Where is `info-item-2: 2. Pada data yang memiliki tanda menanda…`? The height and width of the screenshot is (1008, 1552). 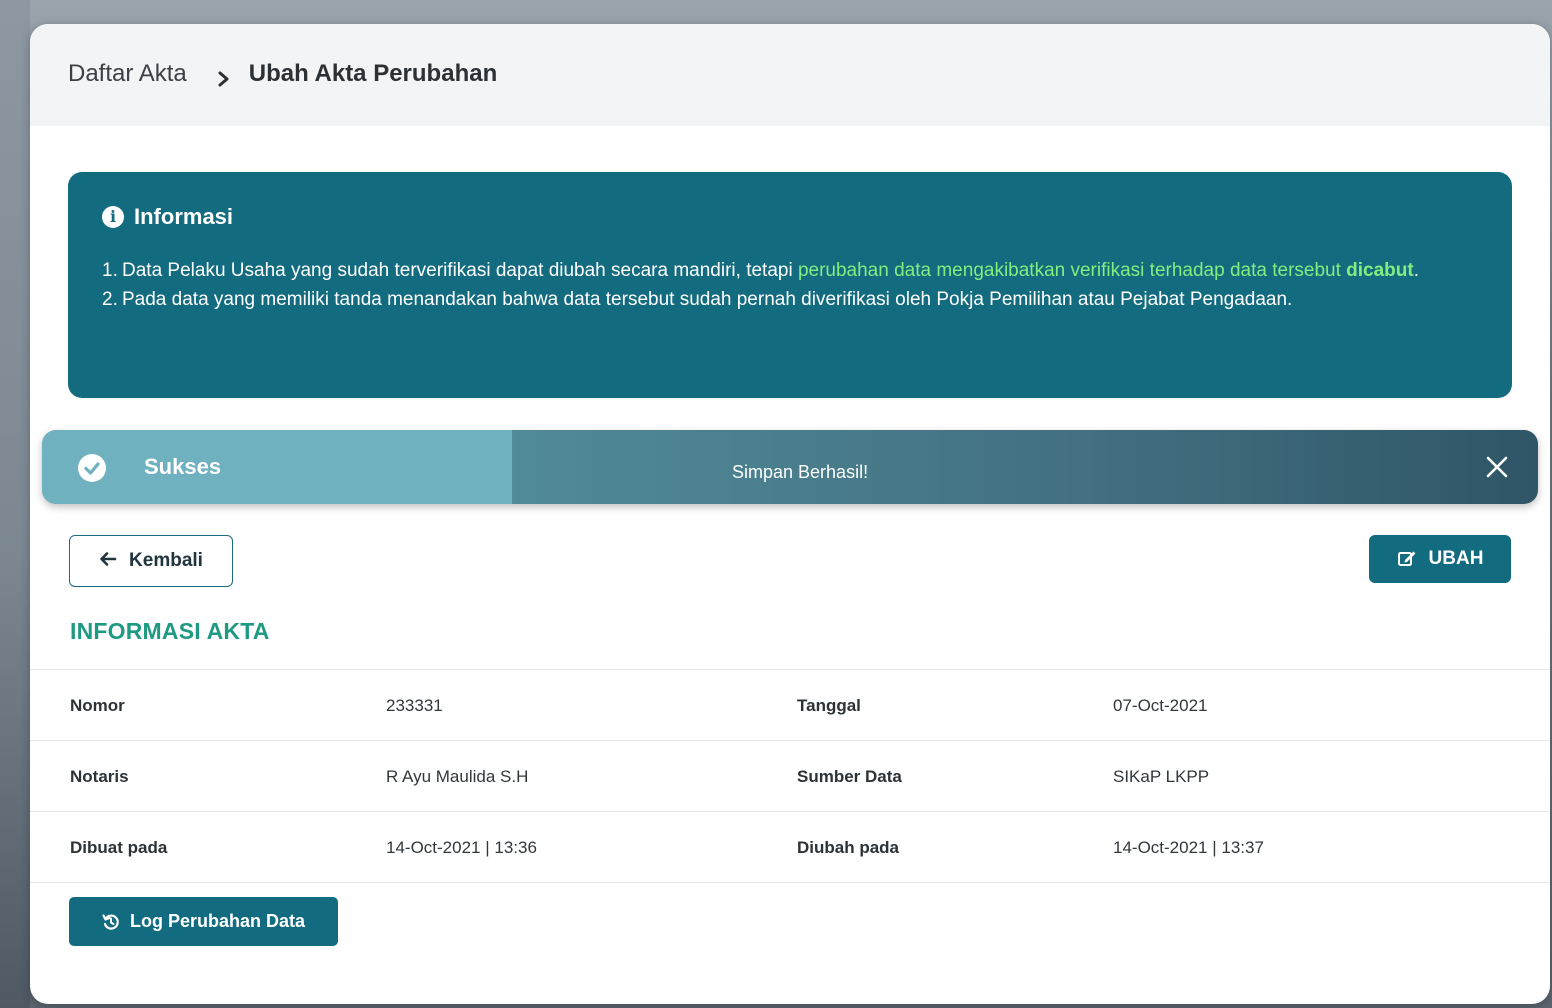 info-item-2: 2. Pada data yang memiliki tanda menanda… is located at coordinates (792, 299).